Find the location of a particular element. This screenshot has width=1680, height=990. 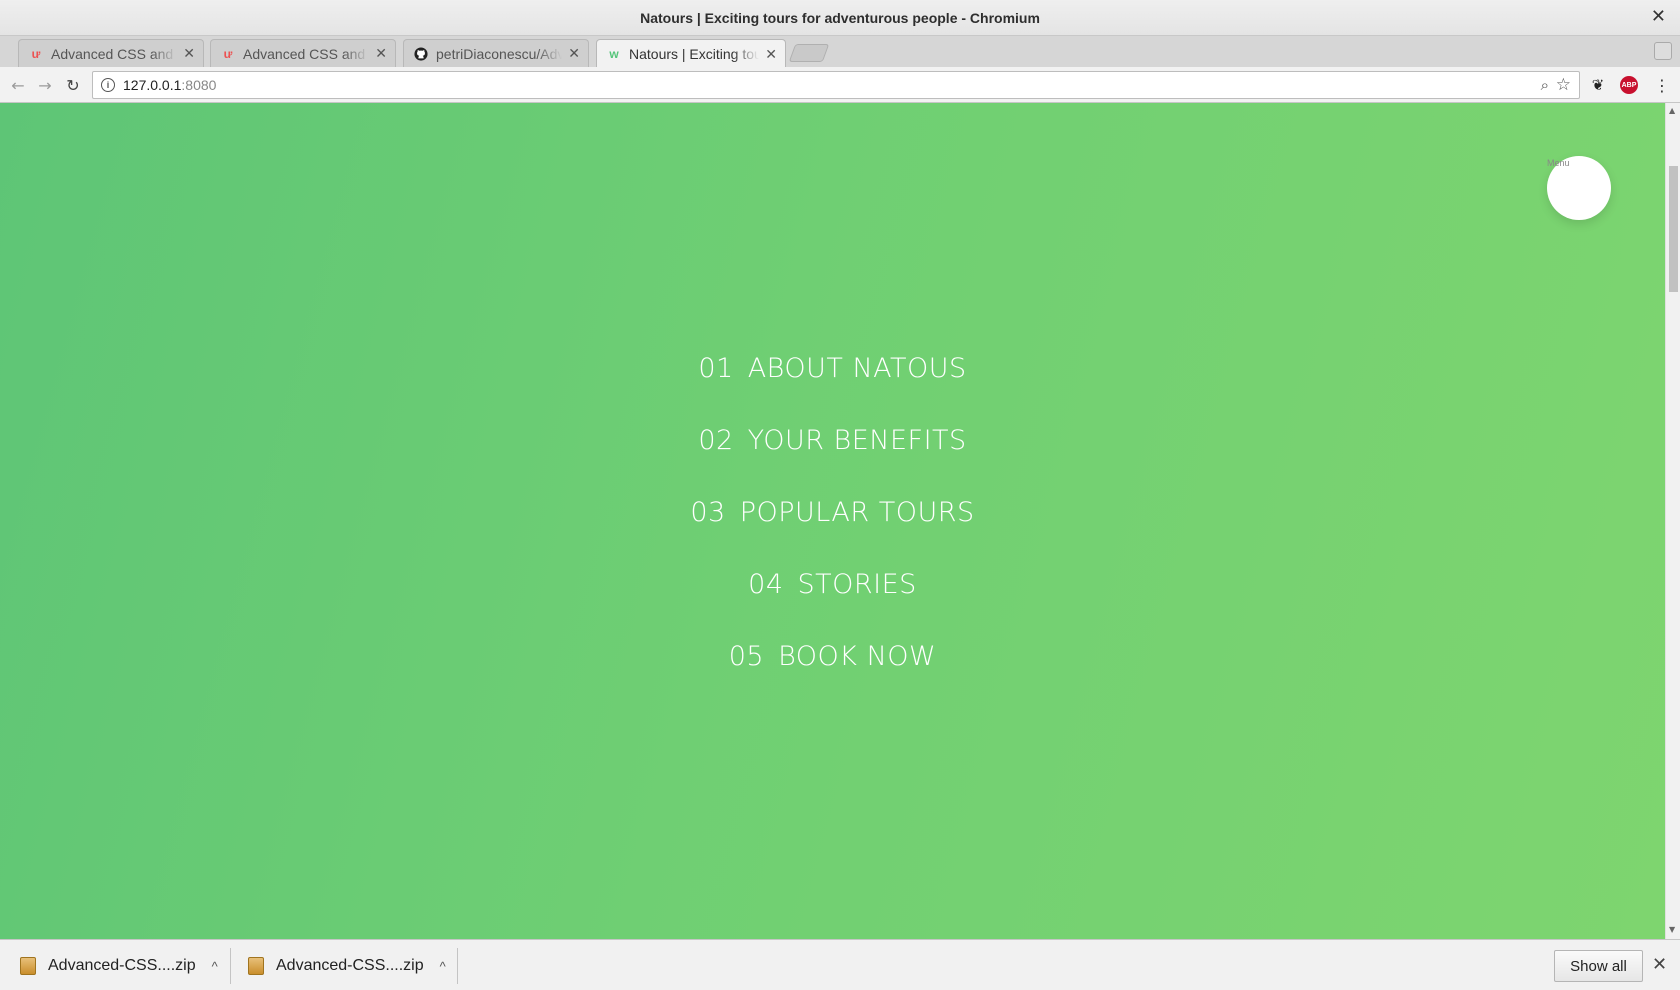

browser-toolbar: ← → ↻ i 127.0.0.1:8080 ⌕ ☆ ❦ ABP ⋮ is located at coordinates (840, 85).